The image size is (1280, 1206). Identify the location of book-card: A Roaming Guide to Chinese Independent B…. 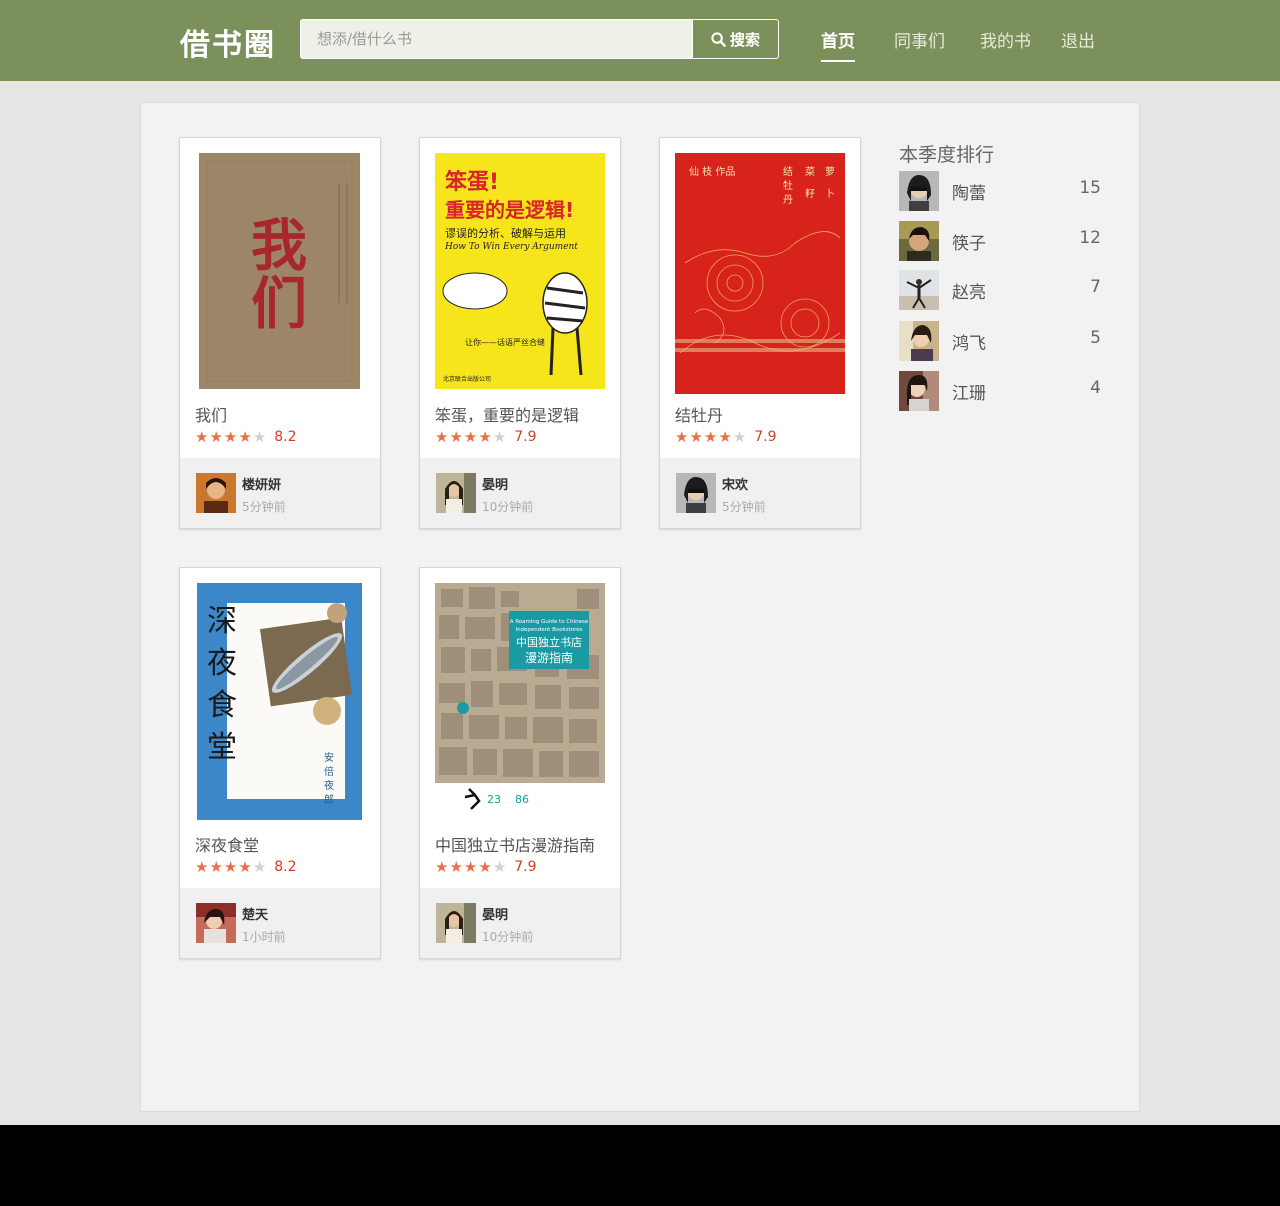
(520, 763).